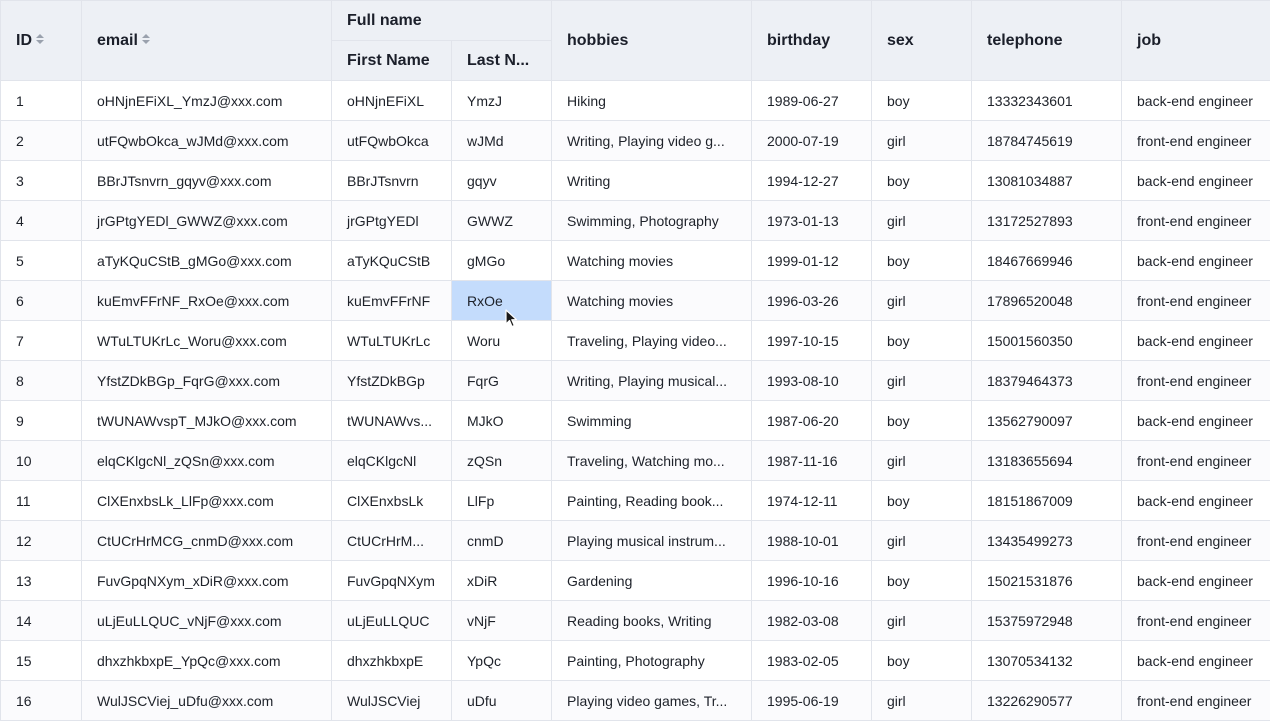 This screenshot has height=721, width=1270. What do you see at coordinates (41, 581) in the screenshot?
I see `cell-id: 13` at bounding box center [41, 581].